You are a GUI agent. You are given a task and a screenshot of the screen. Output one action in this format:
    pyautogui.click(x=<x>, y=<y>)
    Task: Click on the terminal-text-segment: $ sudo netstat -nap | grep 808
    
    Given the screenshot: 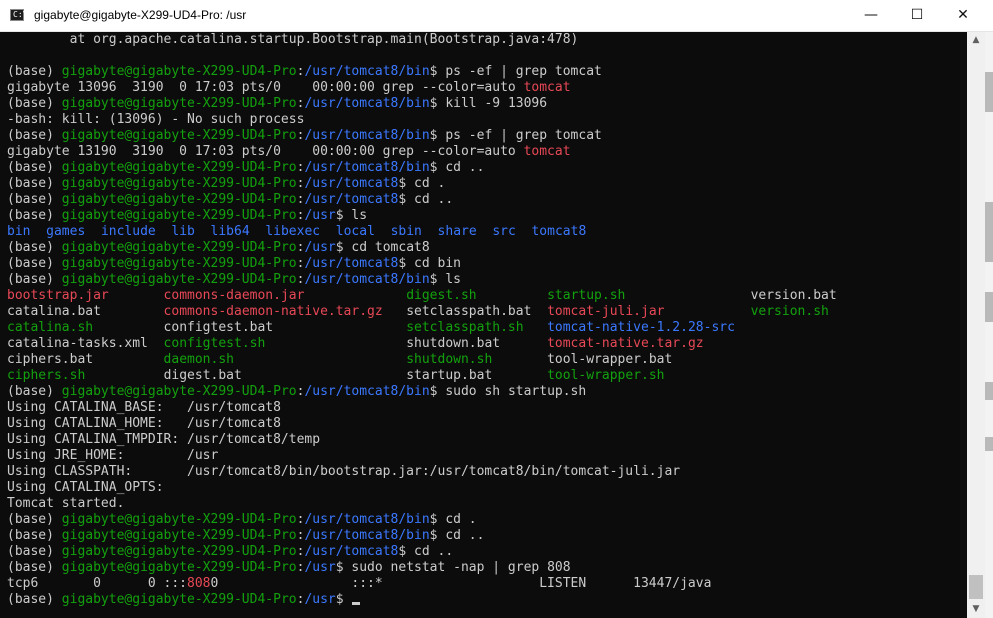 What is the action you would take?
    pyautogui.click(x=453, y=567)
    